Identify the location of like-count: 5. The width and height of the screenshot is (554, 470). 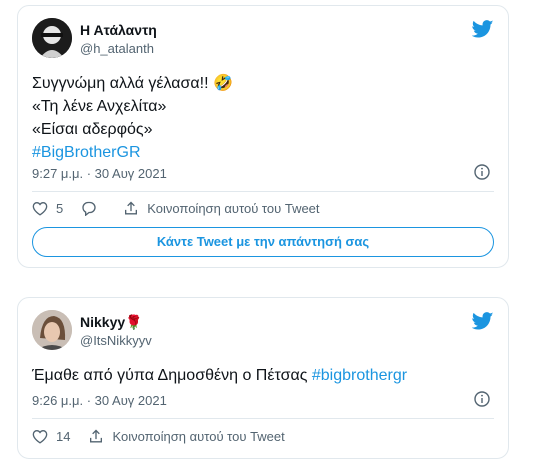
(60, 208).